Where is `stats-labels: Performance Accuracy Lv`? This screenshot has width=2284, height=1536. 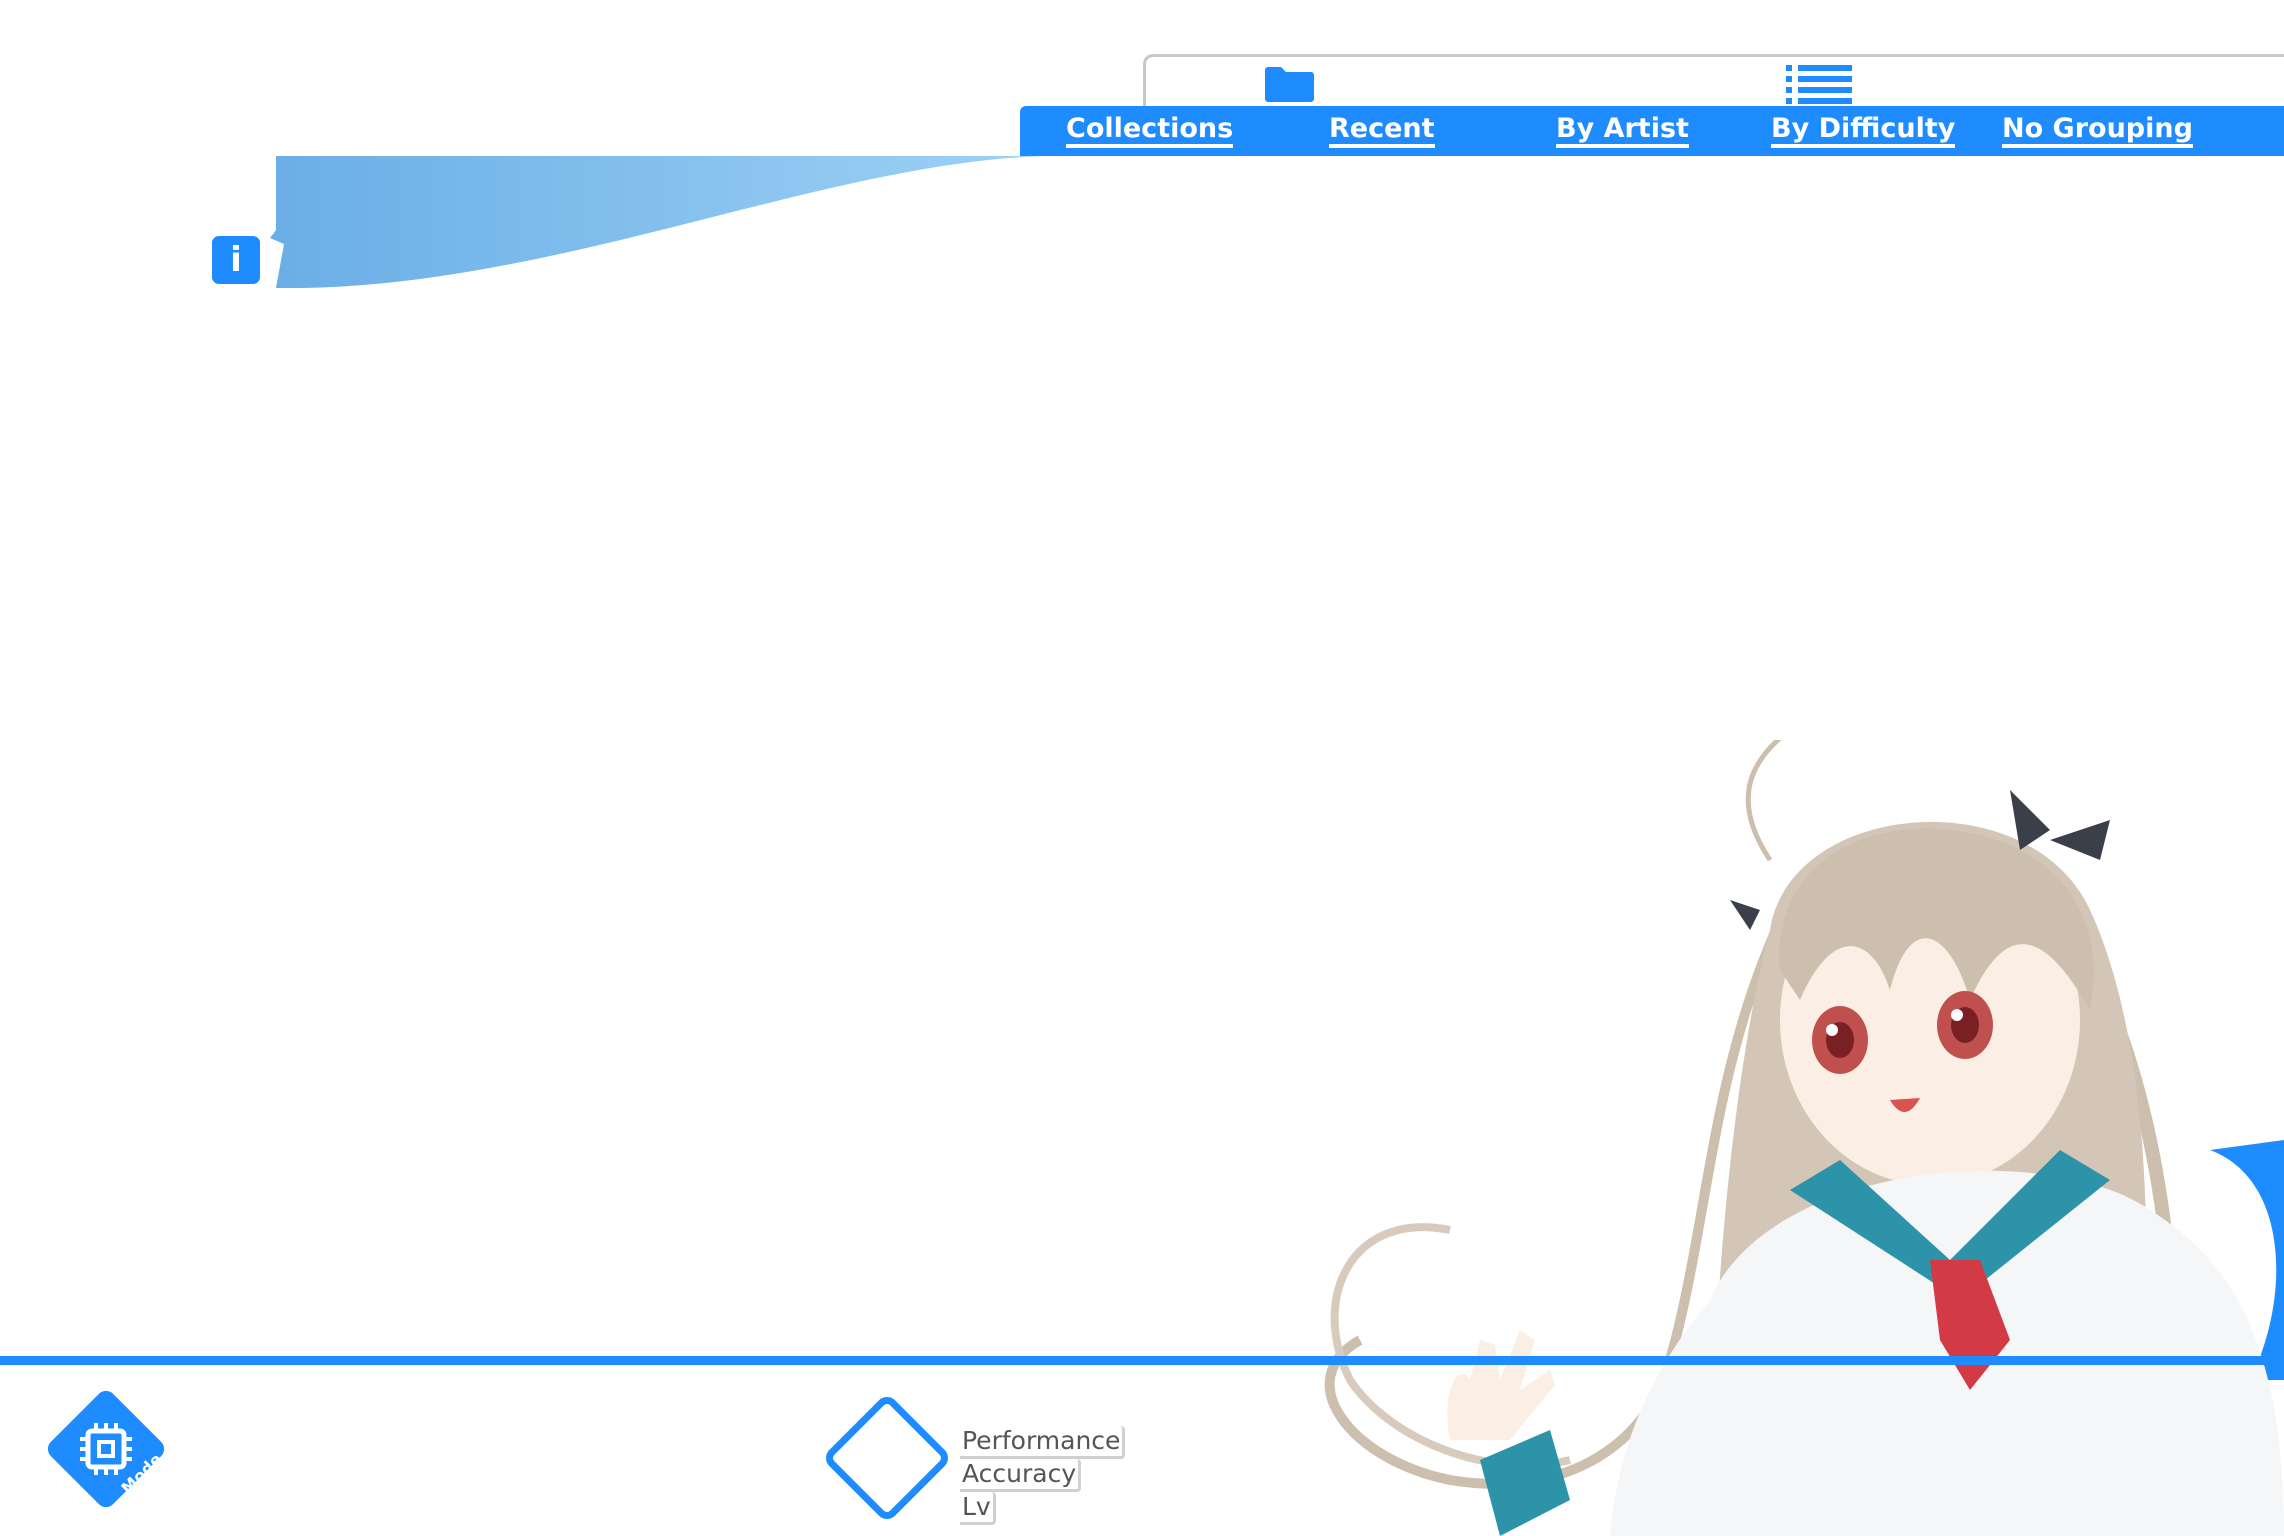
stats-labels: Performance Accuracy Lv is located at coordinates (1043, 1475).